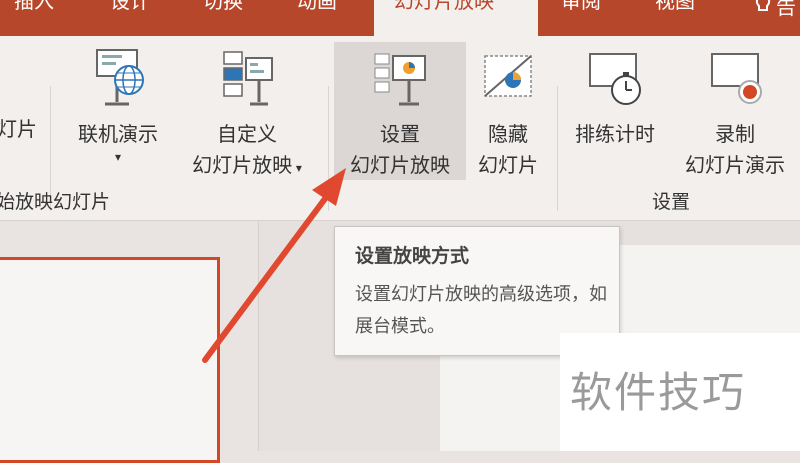  What do you see at coordinates (118, 82) in the screenshot?
I see `online-present-icon` at bounding box center [118, 82].